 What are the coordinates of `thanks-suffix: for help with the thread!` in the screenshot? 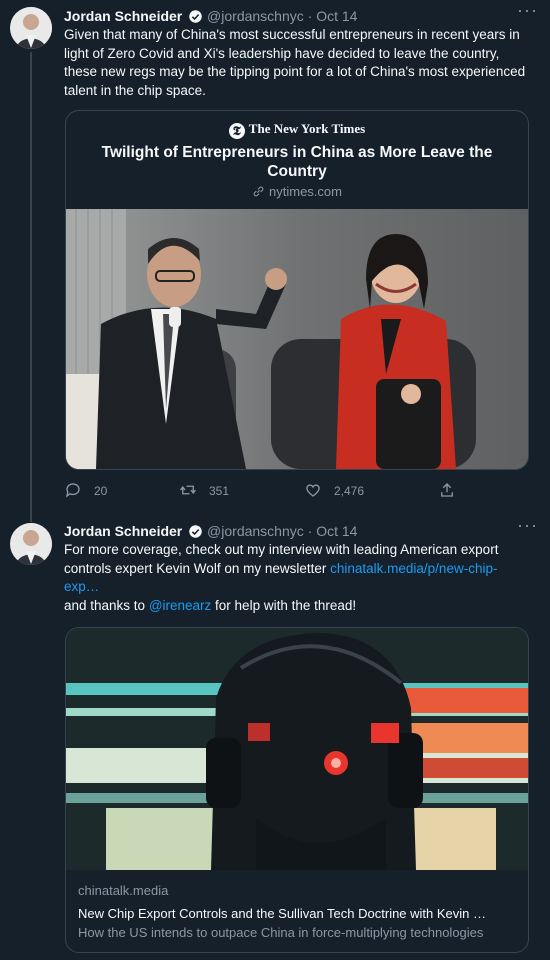 It's located at (284, 605).